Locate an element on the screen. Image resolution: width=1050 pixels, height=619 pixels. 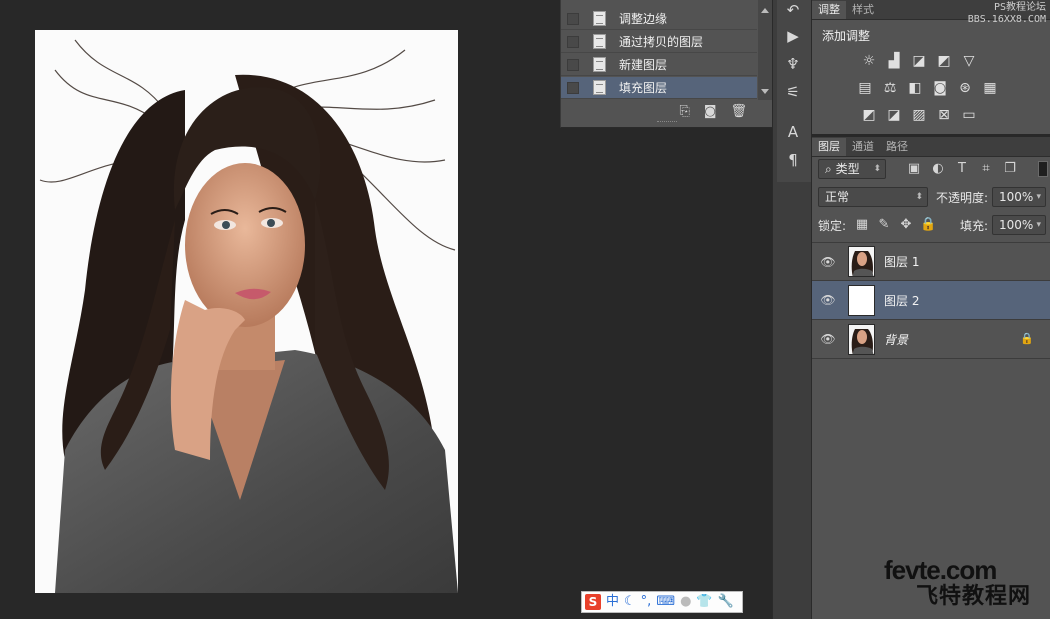
history-panel: 调整边缘 通过拷贝的图层 新建图层 填充图层 ⎘ ◙ 🗑 is located at coordinates (671, 64).